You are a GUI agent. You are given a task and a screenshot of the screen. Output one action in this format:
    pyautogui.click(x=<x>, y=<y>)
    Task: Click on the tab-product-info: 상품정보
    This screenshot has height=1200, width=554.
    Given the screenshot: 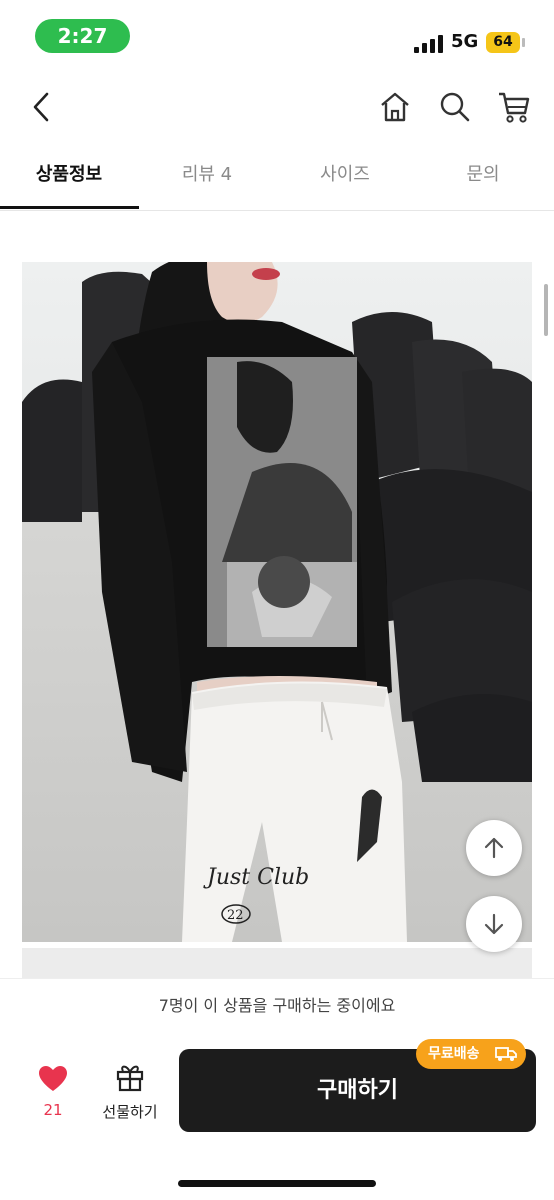 What is the action you would take?
    pyautogui.click(x=69, y=176)
    